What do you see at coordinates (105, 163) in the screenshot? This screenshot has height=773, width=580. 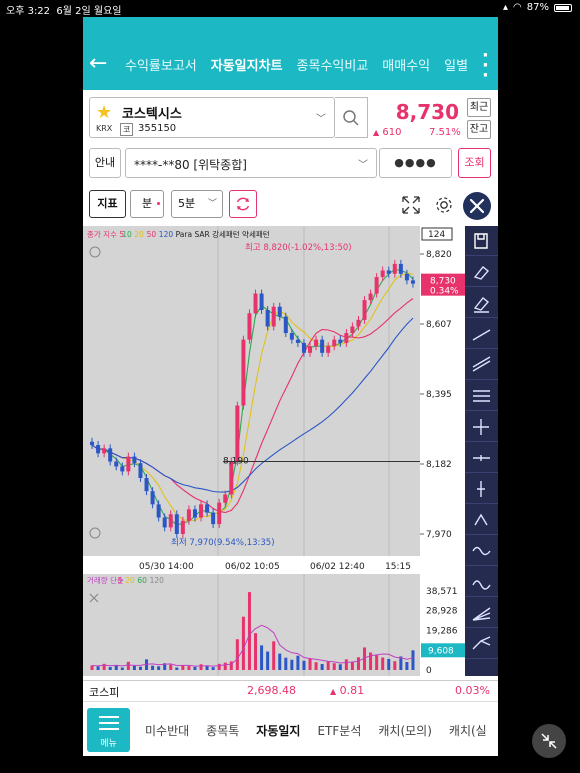 I see `guide-button: 안내` at bounding box center [105, 163].